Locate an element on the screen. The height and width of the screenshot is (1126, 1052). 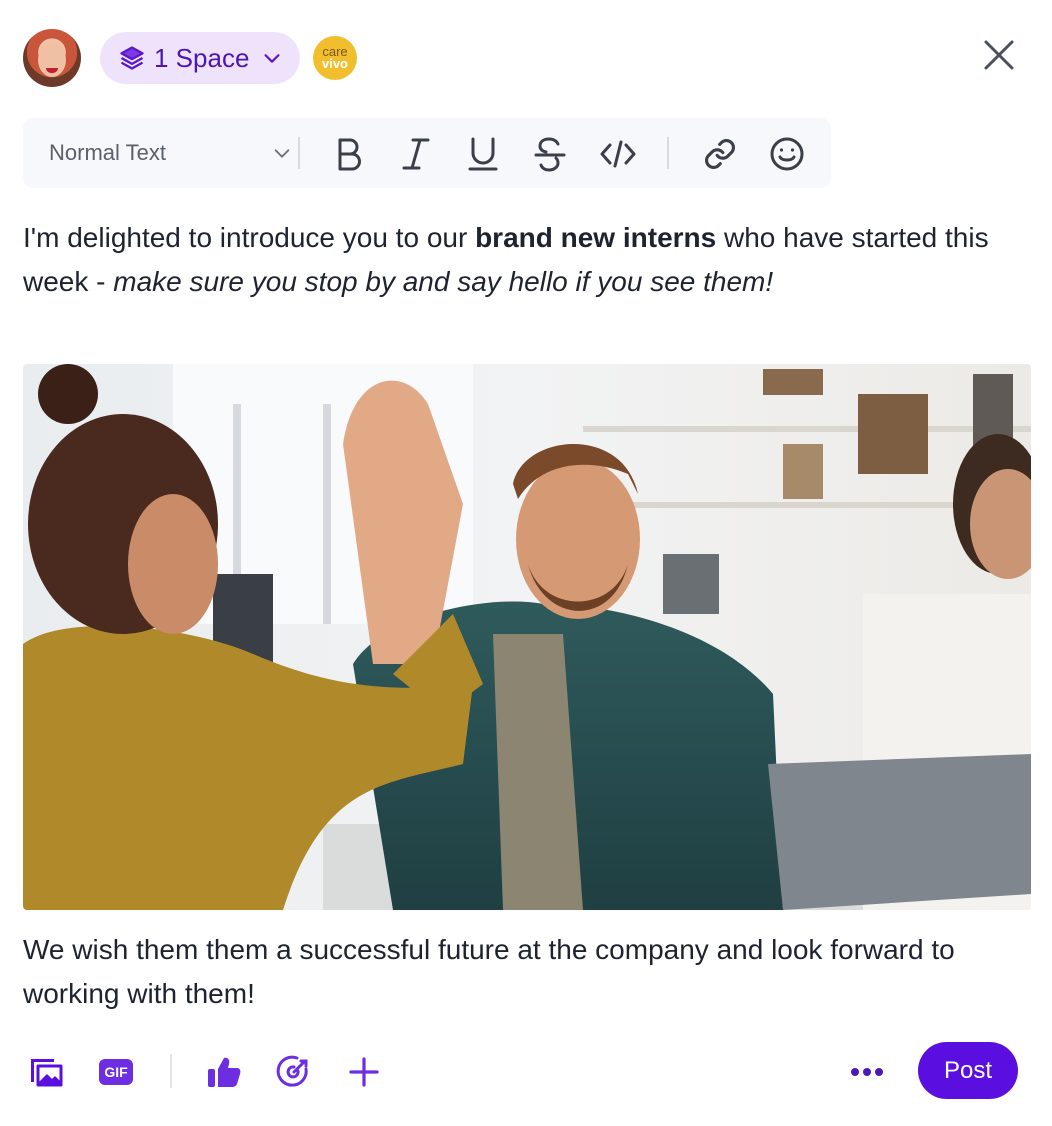
gif-label: GIF is located at coordinates (116, 1072).